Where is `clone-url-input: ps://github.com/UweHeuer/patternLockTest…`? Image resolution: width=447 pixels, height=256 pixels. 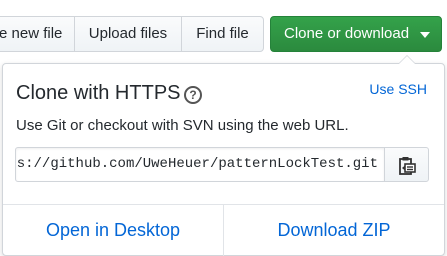 clone-url-input: ps://github.com/UweHeuer/patternLockTest… is located at coordinates (200, 164).